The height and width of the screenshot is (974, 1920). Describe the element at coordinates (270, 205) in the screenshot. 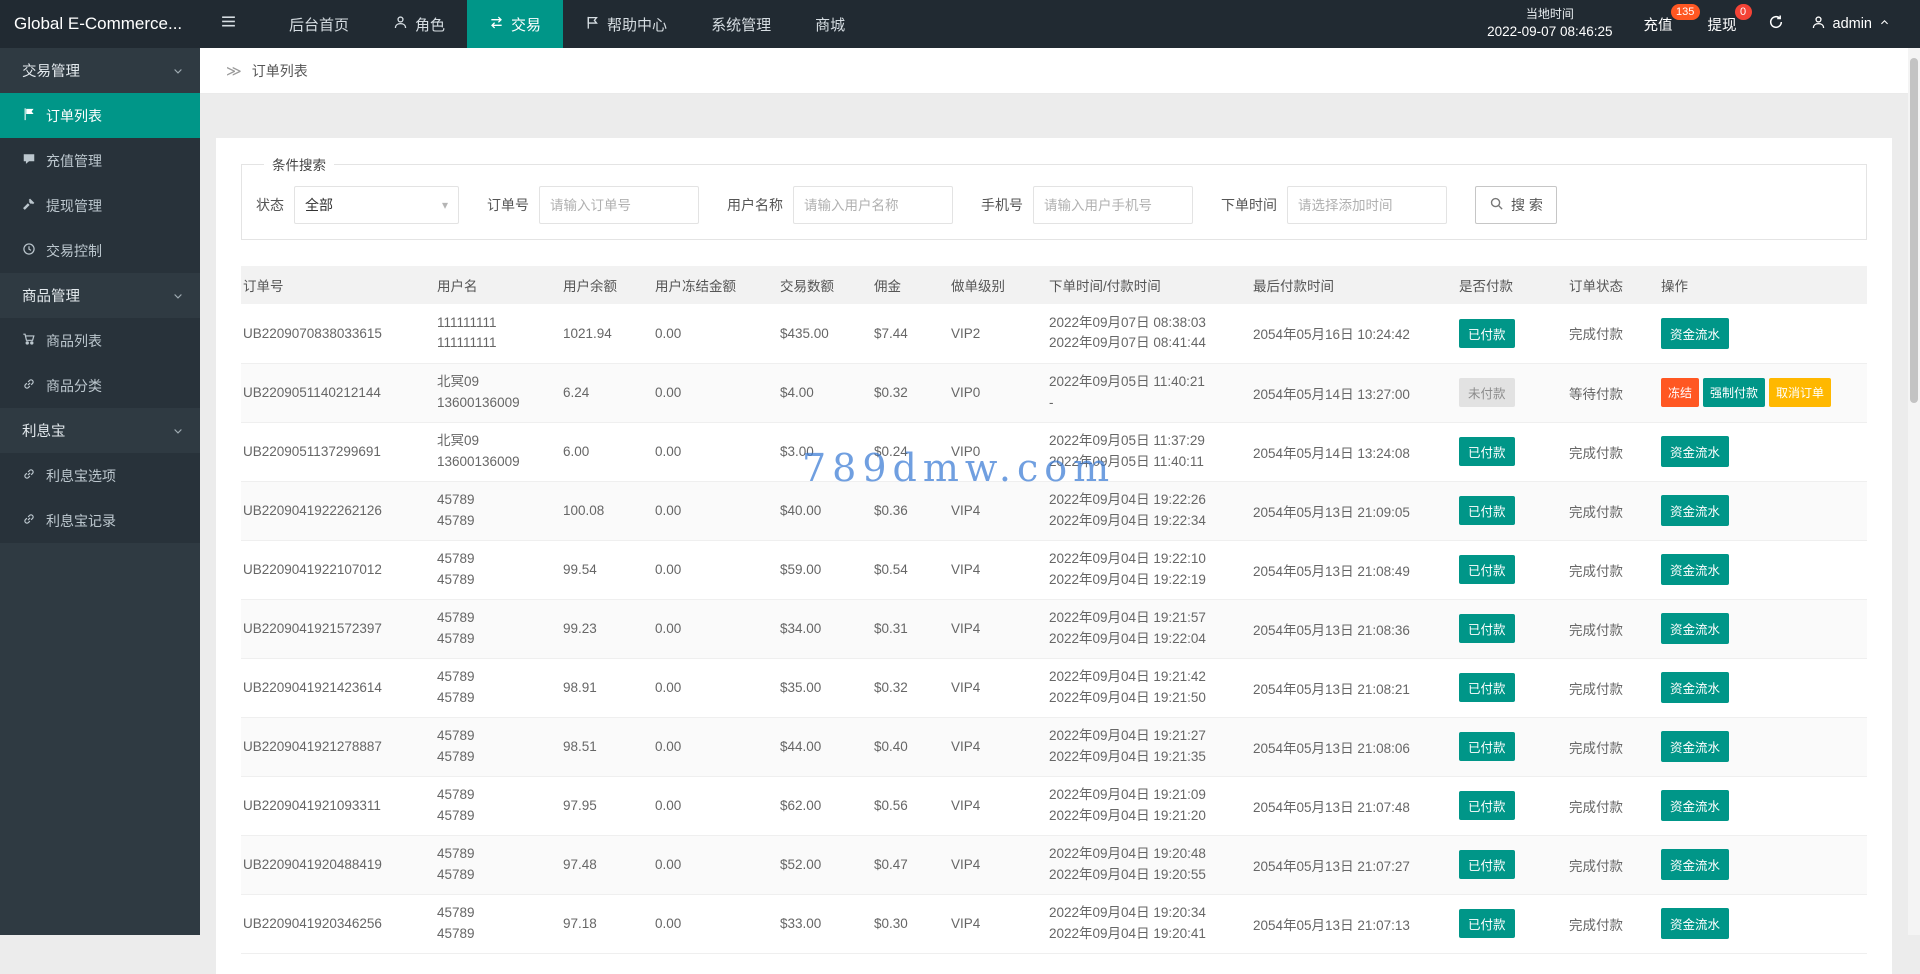

I see `status-label: 状态` at that location.